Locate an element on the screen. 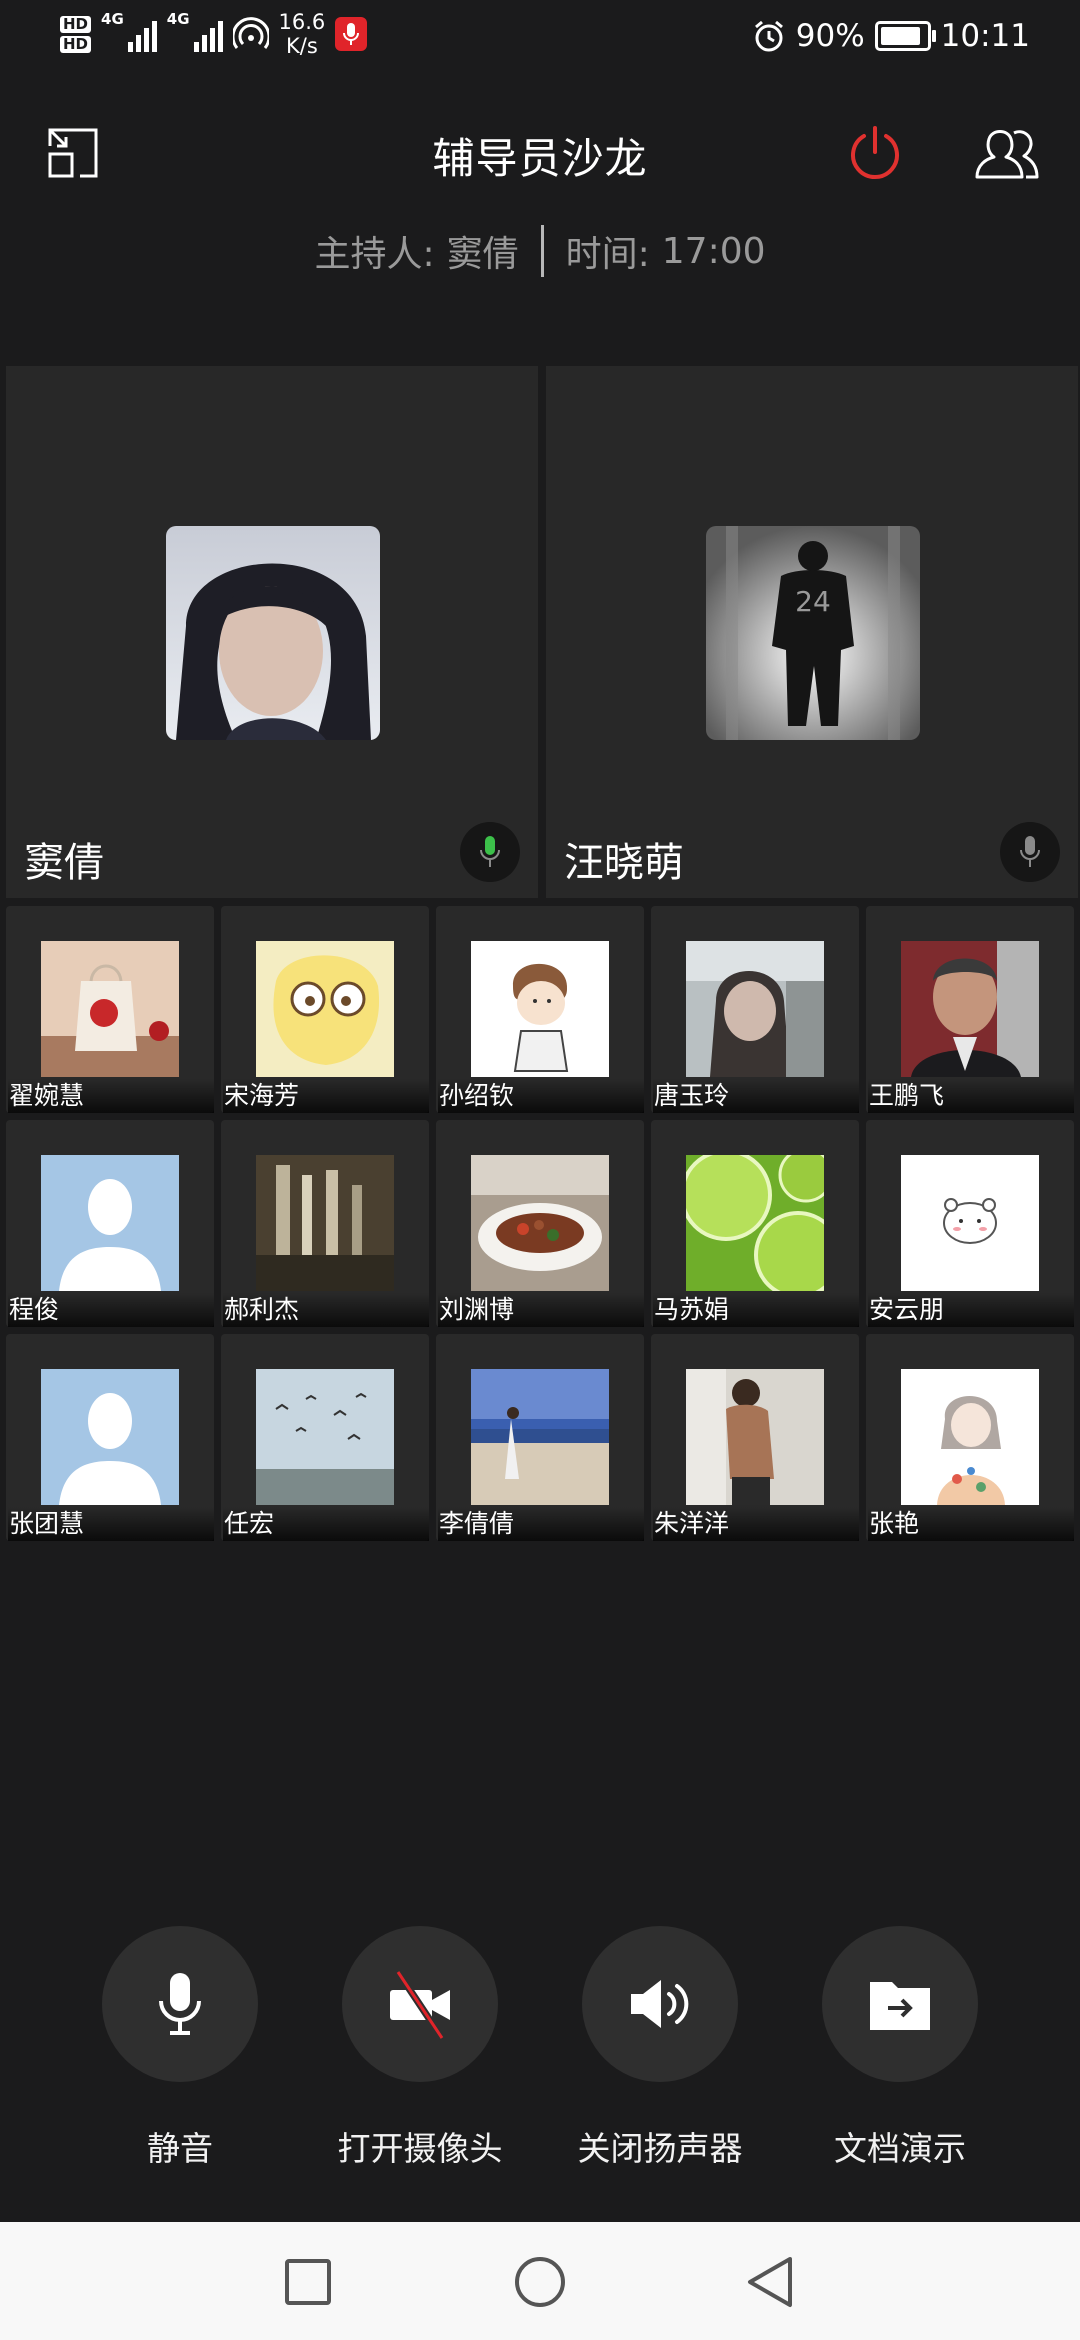  participant-name: 程俊 is located at coordinates (111, 1310).